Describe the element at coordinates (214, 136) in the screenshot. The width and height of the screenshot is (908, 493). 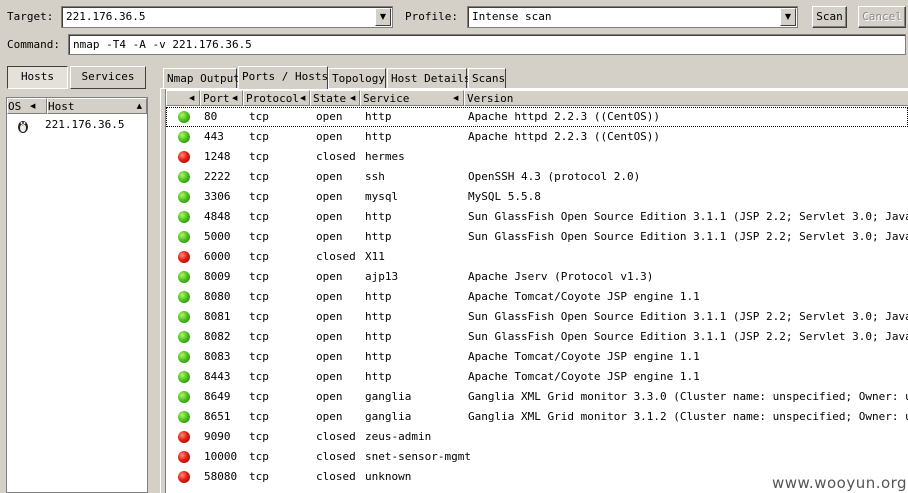
I see `cell-port: 443` at that location.